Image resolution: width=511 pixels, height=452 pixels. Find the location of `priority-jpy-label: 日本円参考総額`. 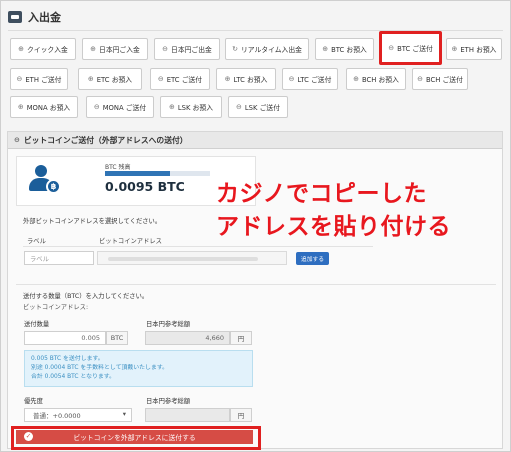

priority-jpy-label: 日本円参考総額 is located at coordinates (168, 401).